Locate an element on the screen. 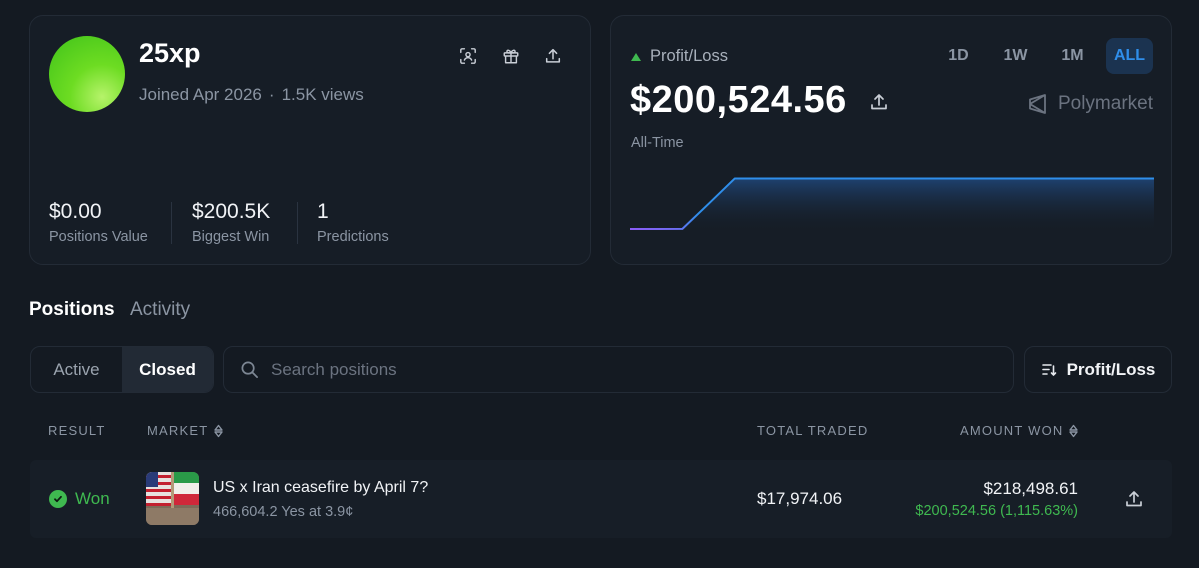 Image resolution: width=1199 pixels, height=568 pixels. market-subtitle: 466,604.2 Yes at 3.9¢ is located at coordinates (283, 512).